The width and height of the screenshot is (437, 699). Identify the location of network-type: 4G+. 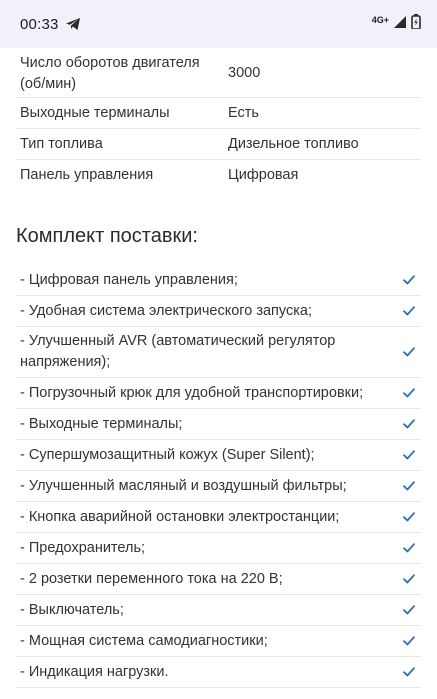
(380, 20).